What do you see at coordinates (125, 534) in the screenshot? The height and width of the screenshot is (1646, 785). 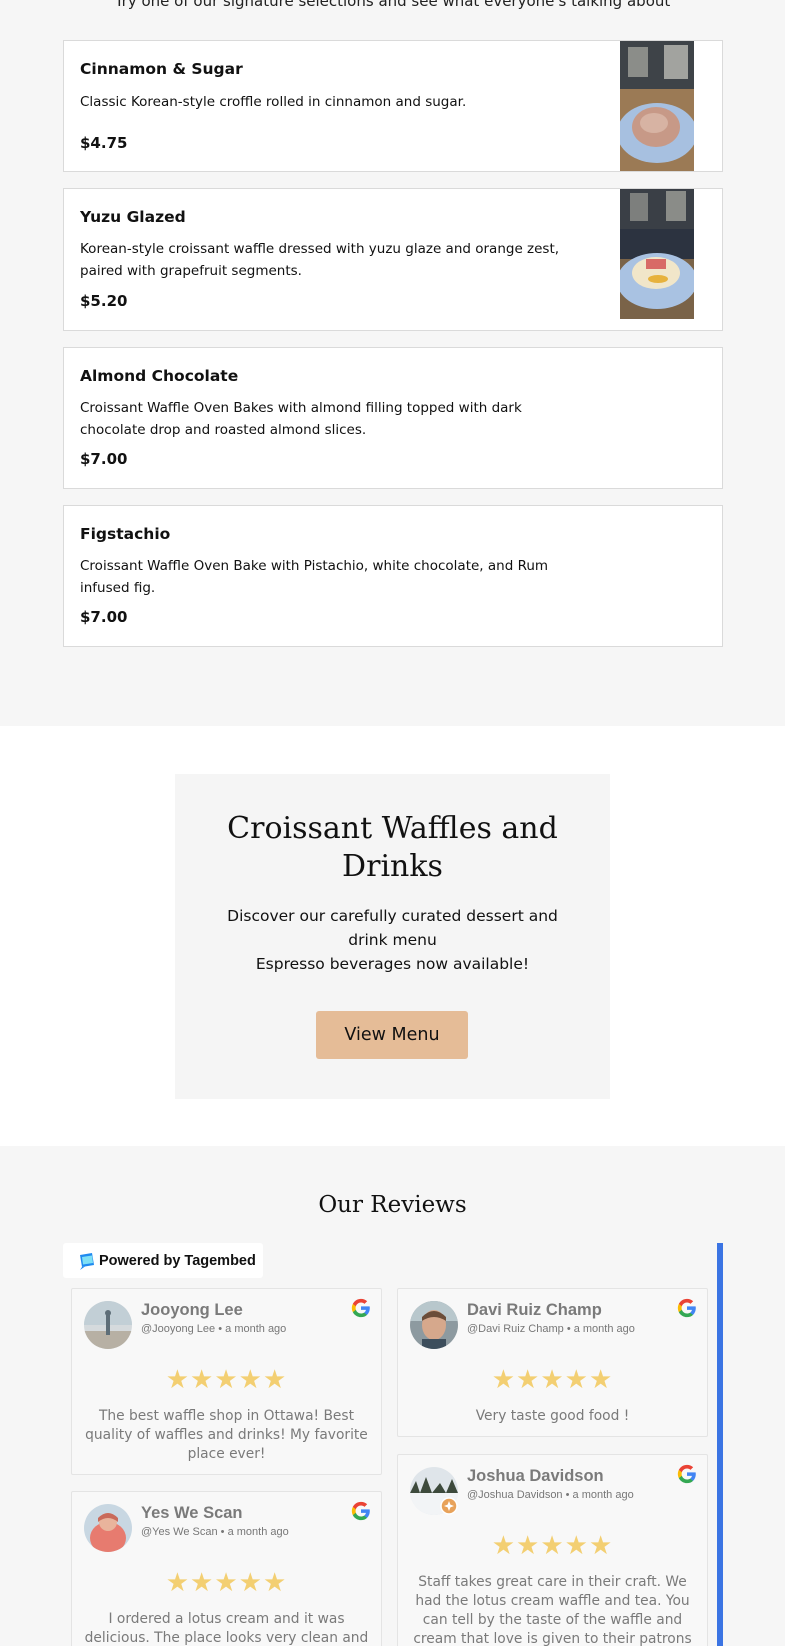 I see `menu-item-name: Figstachio` at bounding box center [125, 534].